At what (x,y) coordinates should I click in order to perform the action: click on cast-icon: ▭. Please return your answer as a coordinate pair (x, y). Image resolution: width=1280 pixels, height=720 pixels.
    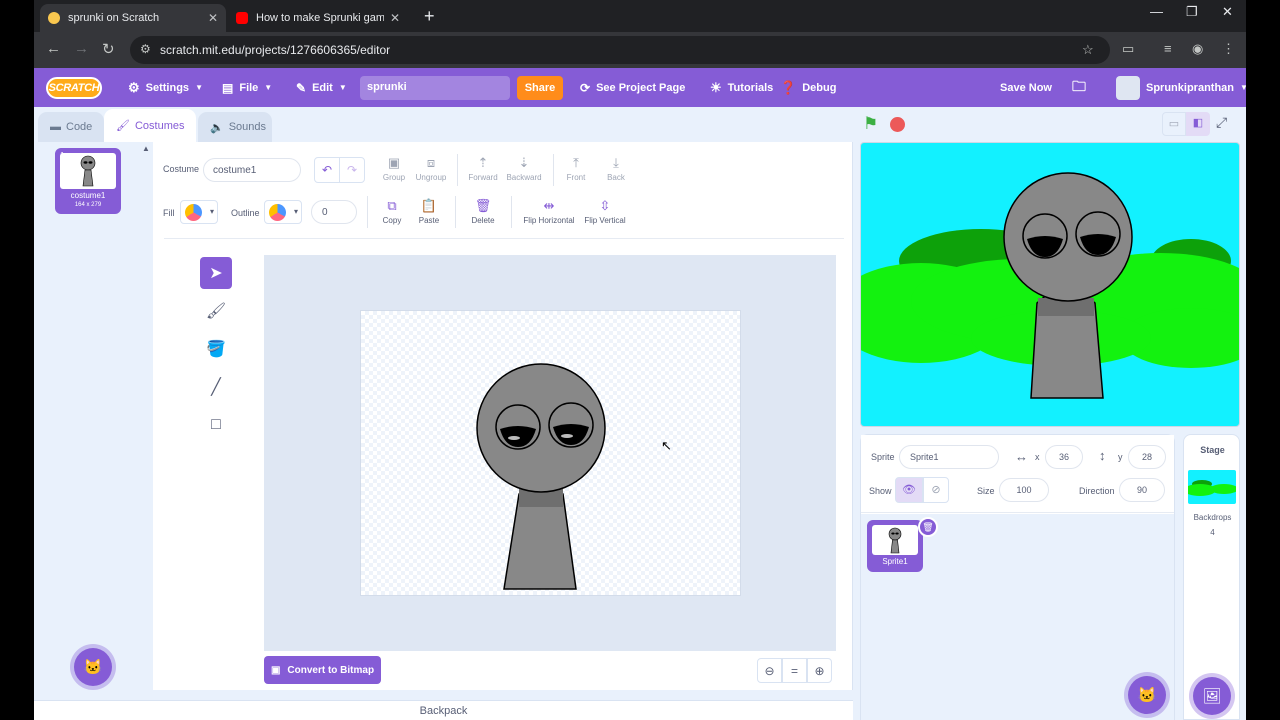
    Looking at the image, I should click on (1128, 49).